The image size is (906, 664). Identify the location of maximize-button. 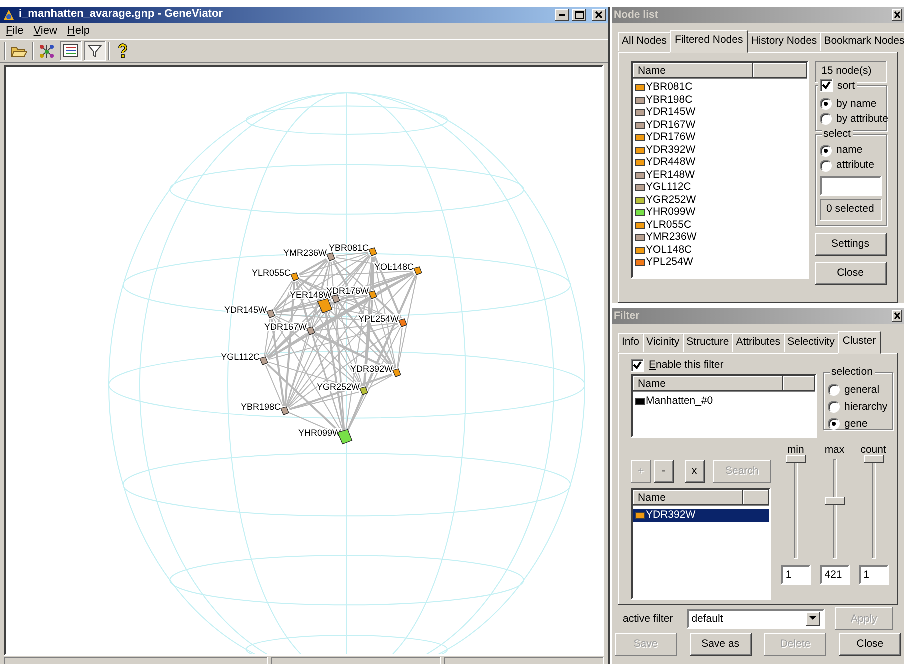
(579, 15).